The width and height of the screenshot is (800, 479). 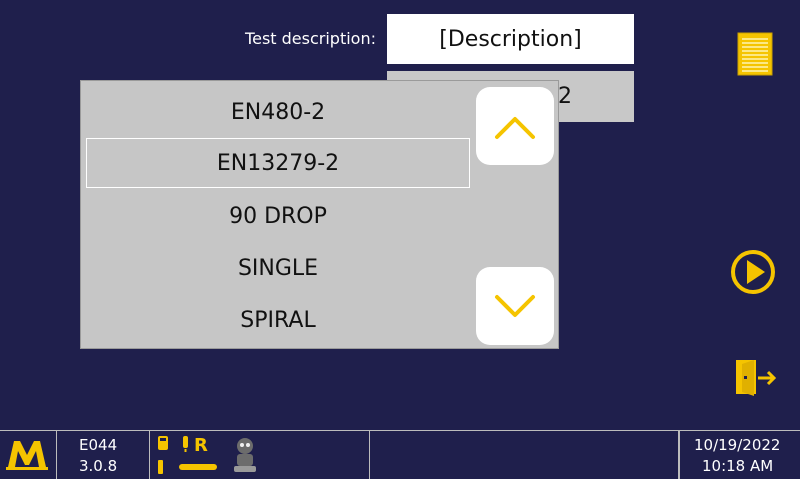 I want to click on sensor-status-icon: R, so click(x=198, y=452).